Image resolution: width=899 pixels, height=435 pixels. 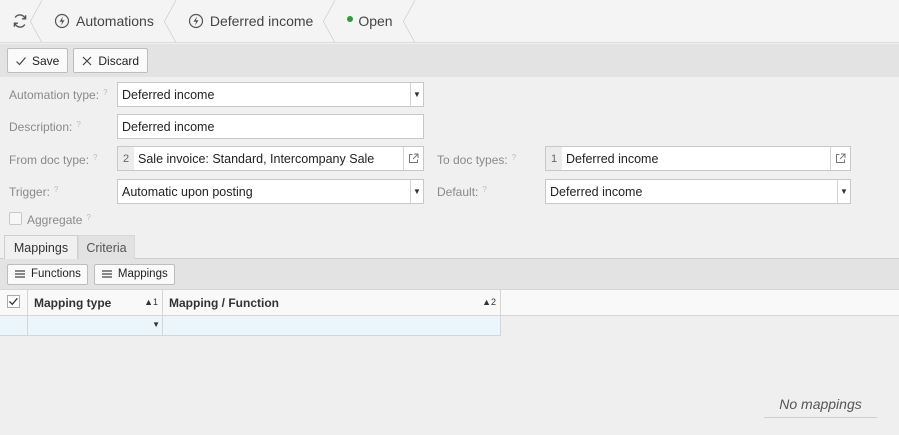 I want to click on default-select: Deferred income ▼, so click(x=698, y=191).